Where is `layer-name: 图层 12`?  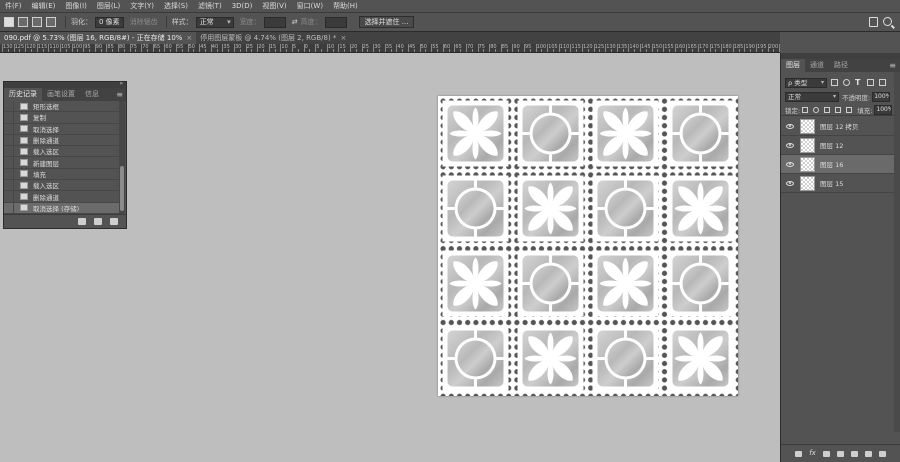
layer-name: 图层 12 is located at coordinates (831, 145).